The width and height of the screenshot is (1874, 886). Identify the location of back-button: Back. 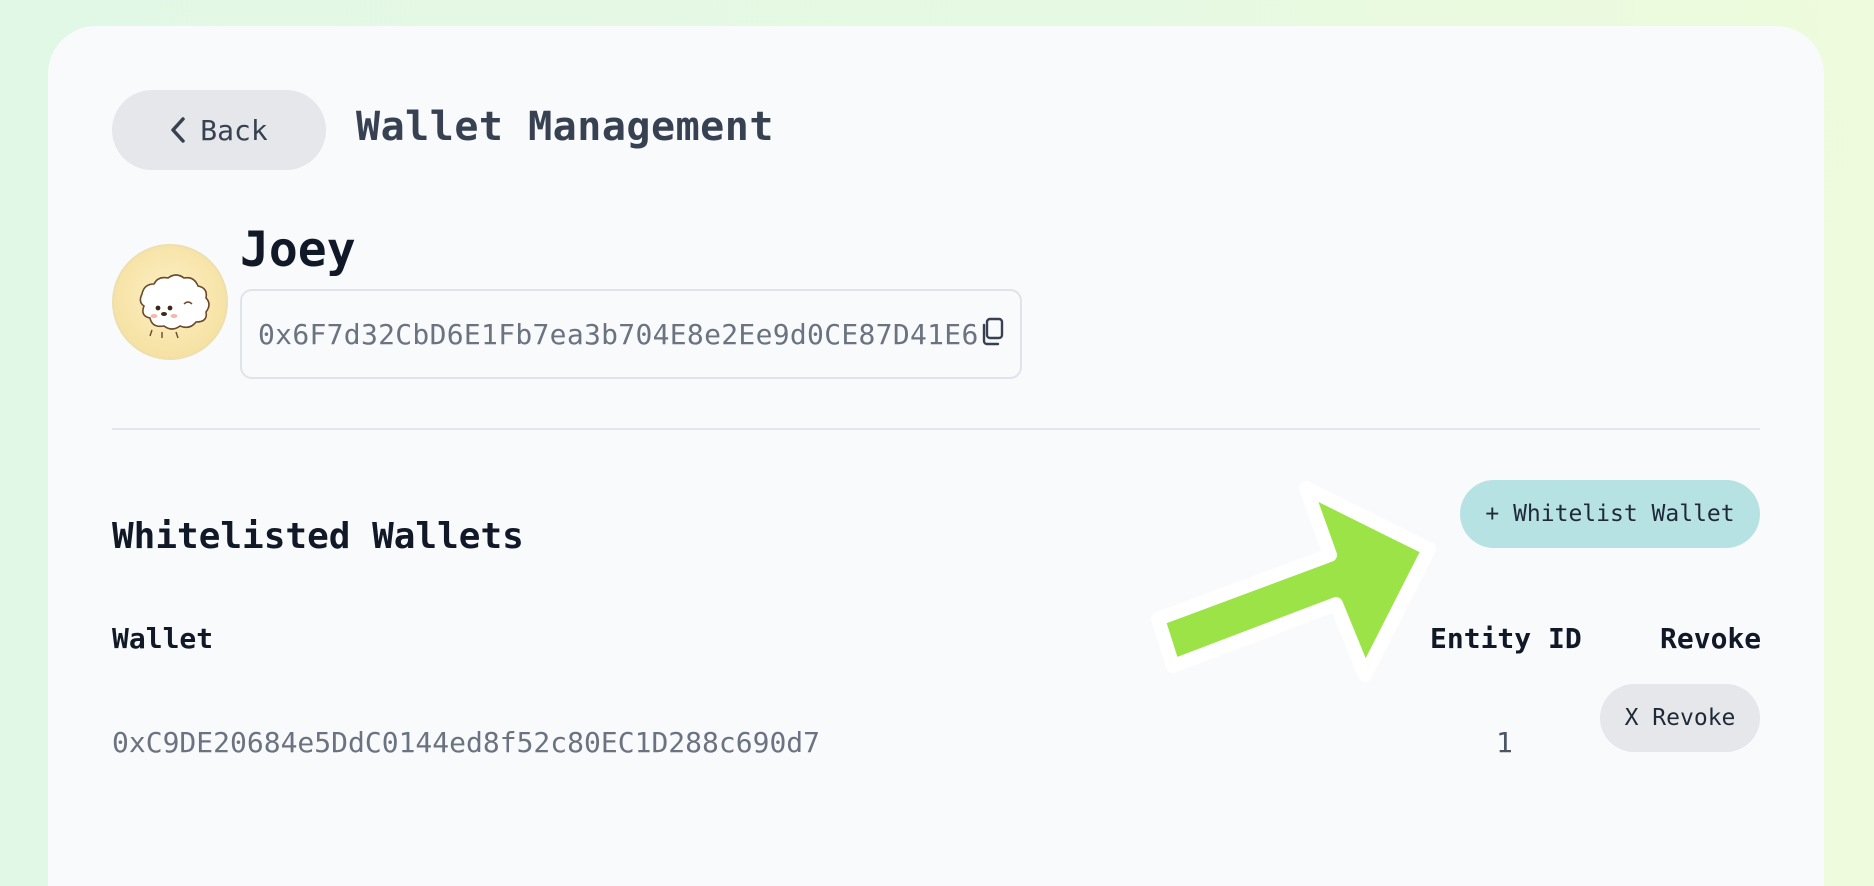
(219, 130).